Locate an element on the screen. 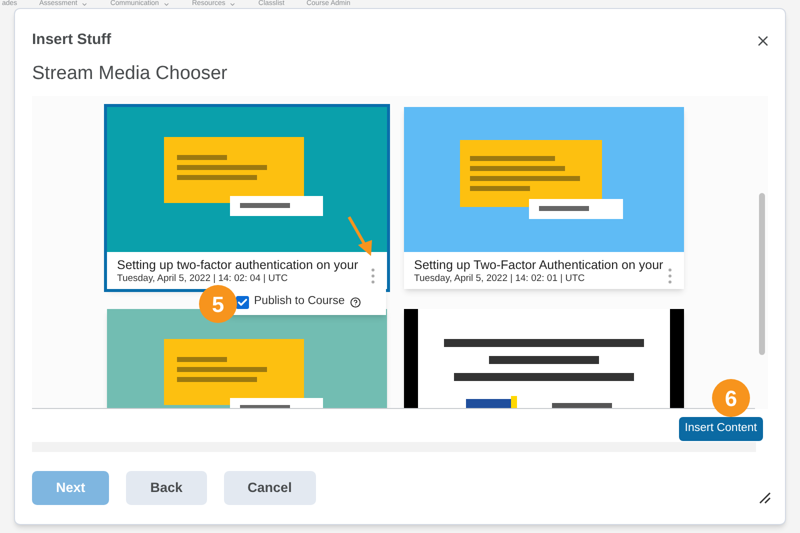 This screenshot has height=533, width=800. arrow-icon is located at coordinates (360, 236).